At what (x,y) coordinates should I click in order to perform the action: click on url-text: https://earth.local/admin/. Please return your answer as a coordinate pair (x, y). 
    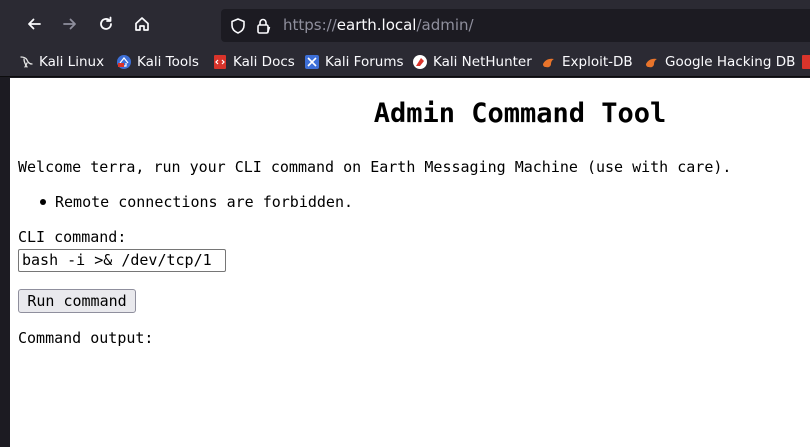
    Looking at the image, I should click on (378, 25).